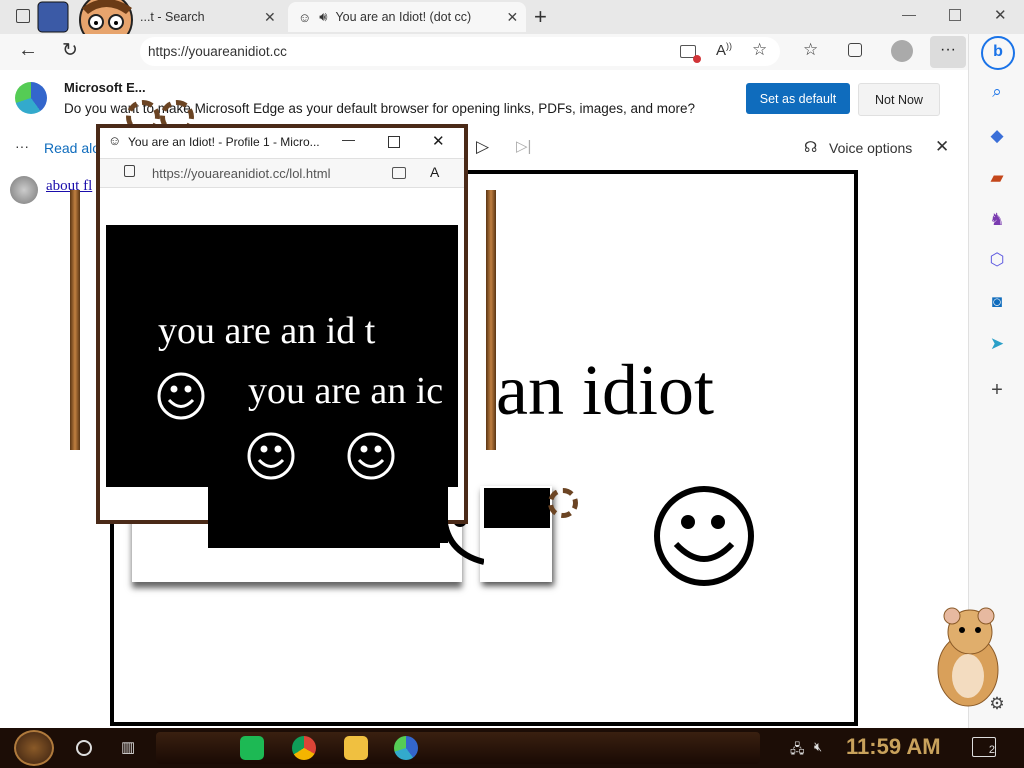 The width and height of the screenshot is (1024, 768). What do you see at coordinates (482, 147) in the screenshot?
I see `play-icon: ▷` at bounding box center [482, 147].